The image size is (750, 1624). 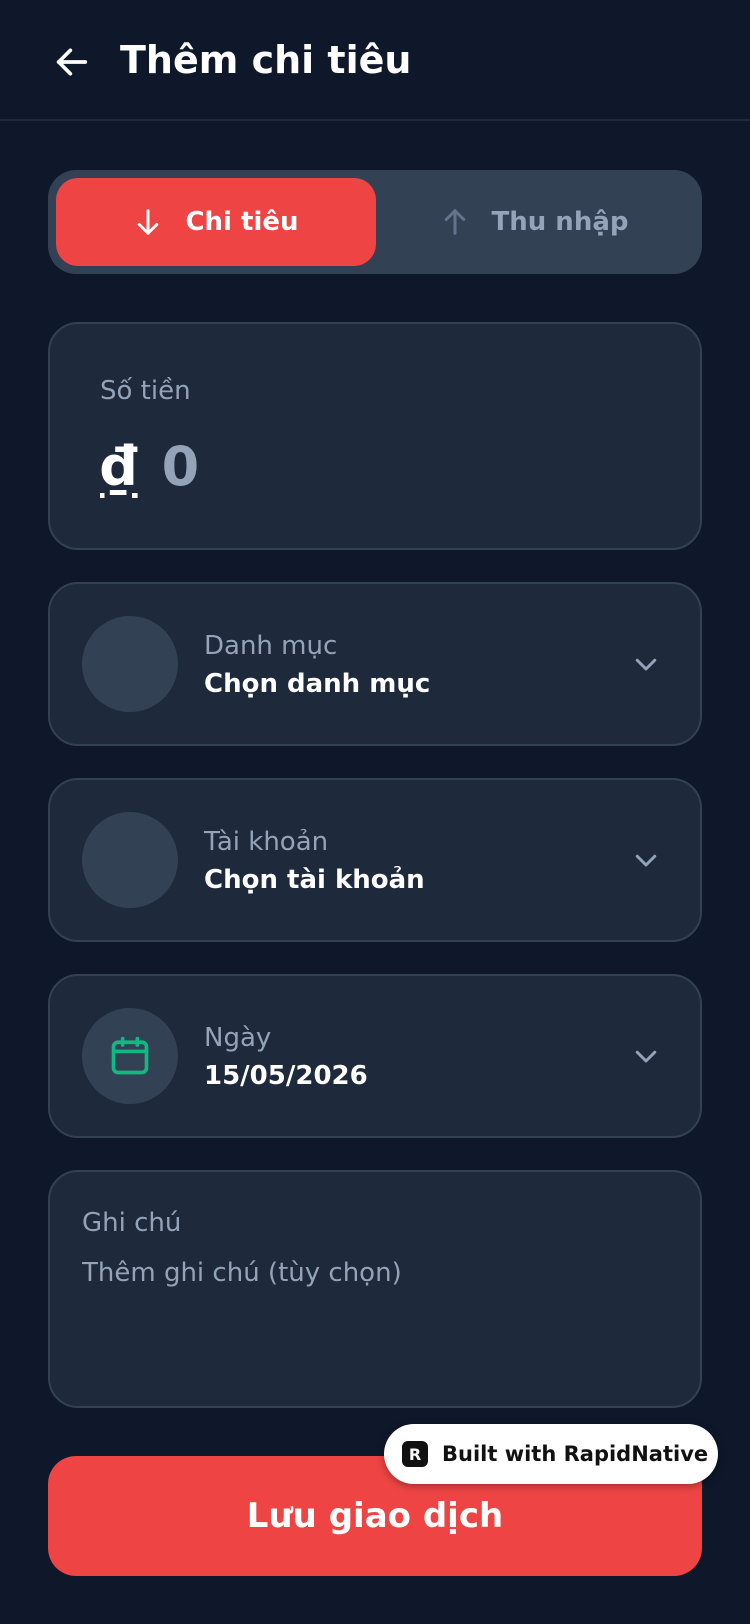 I want to click on arrow-up-icon, so click(x=454, y=222).